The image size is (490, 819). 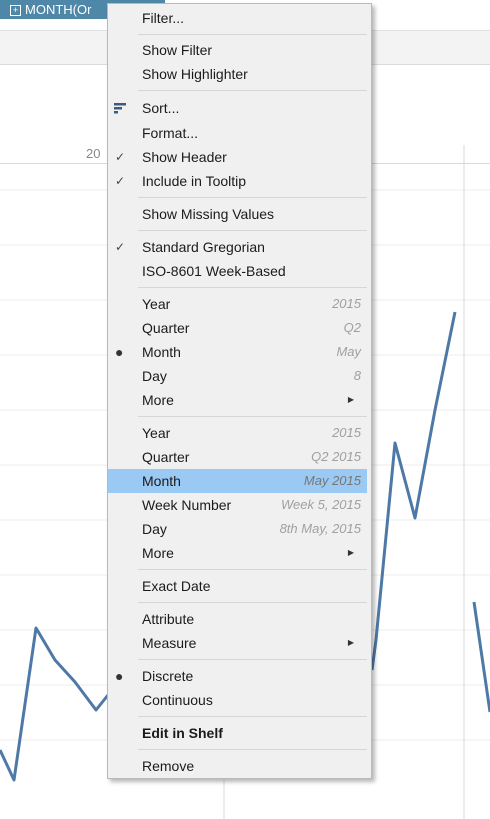 I want to click on menu-item-more-value: More ▶, so click(x=237, y=553).